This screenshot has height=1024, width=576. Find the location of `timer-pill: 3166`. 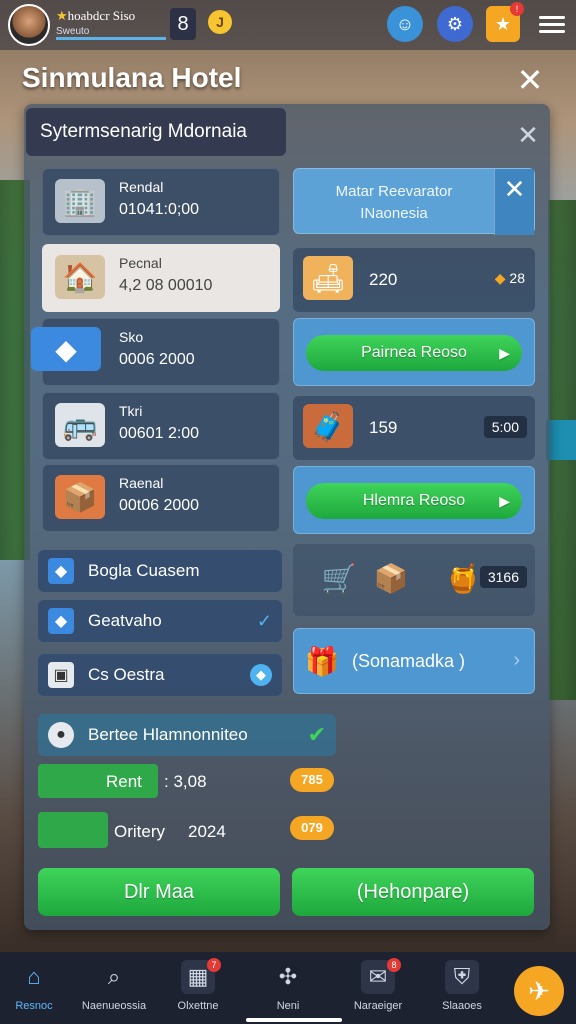

timer-pill: 3166 is located at coordinates (503, 577).